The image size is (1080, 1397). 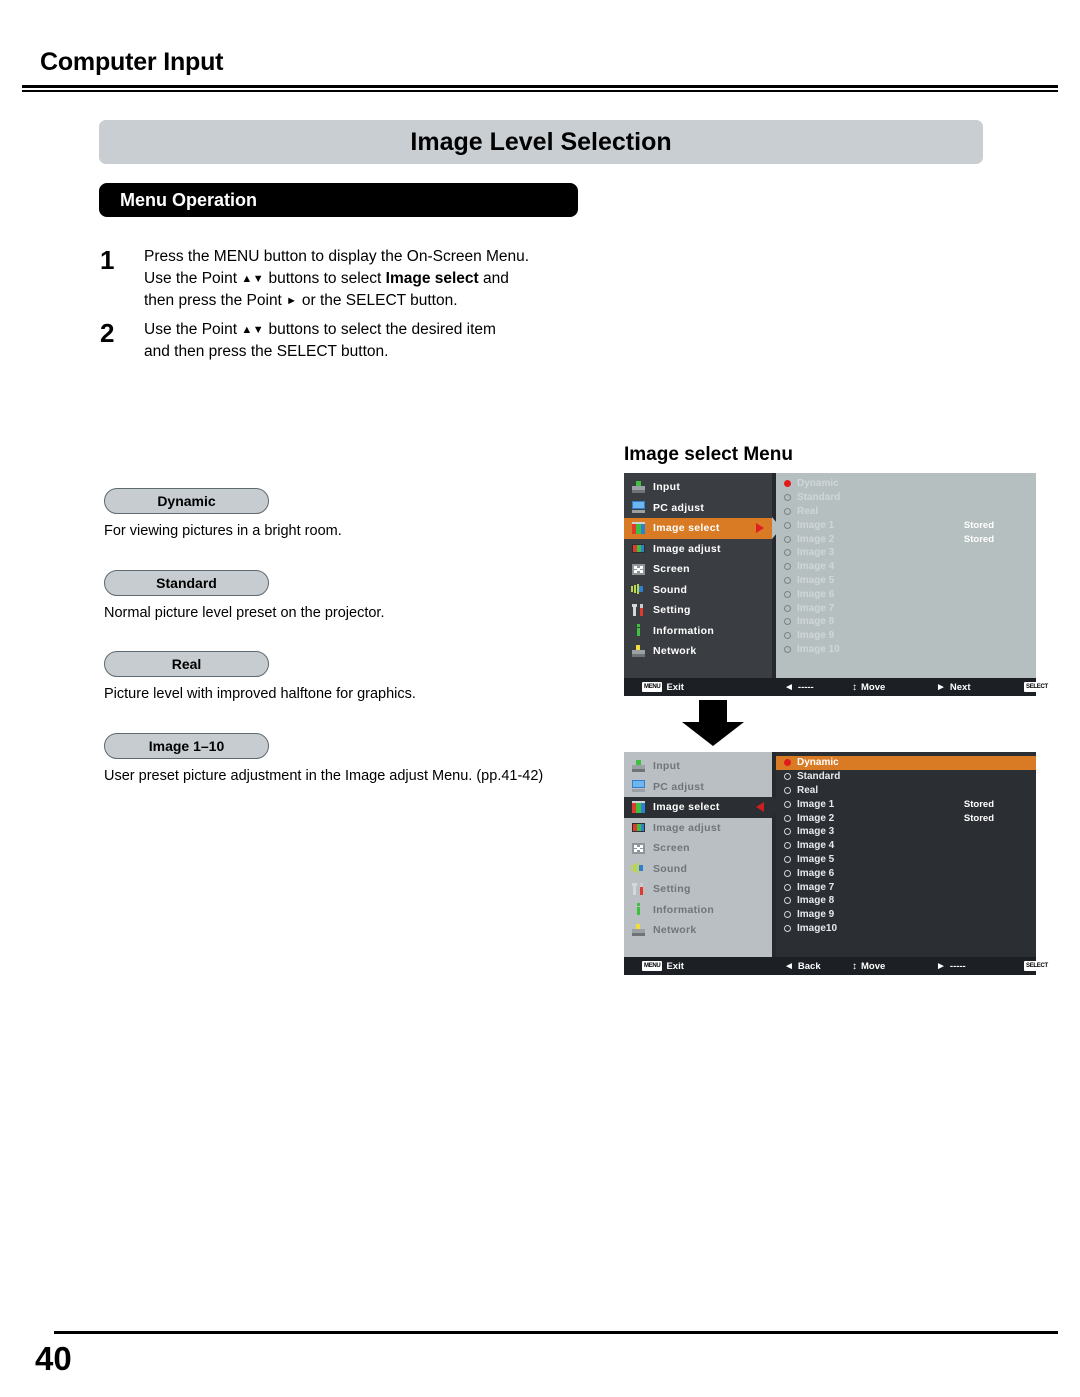 I want to click on option-label: Image 6, so click(x=816, y=873).